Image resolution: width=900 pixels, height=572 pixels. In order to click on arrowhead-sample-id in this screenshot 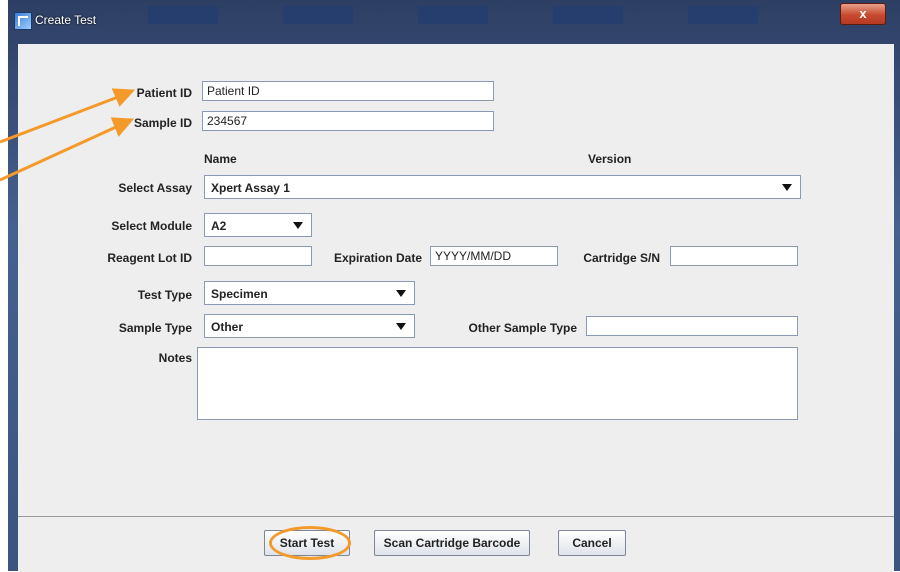, I will do `click(122, 127)`.